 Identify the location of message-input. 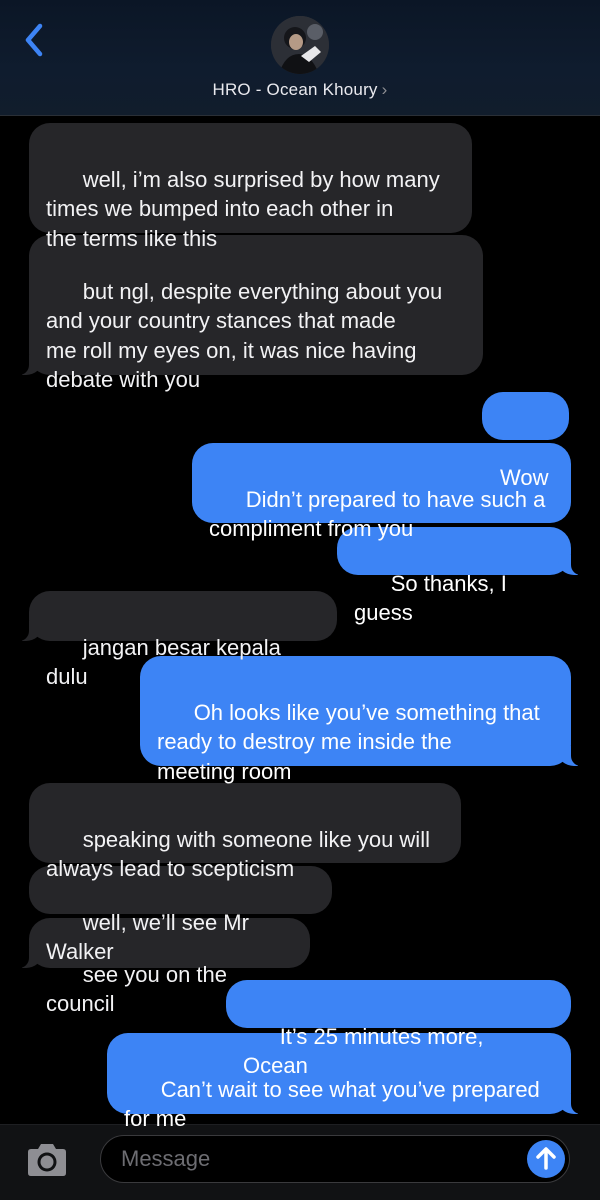
(335, 1159).